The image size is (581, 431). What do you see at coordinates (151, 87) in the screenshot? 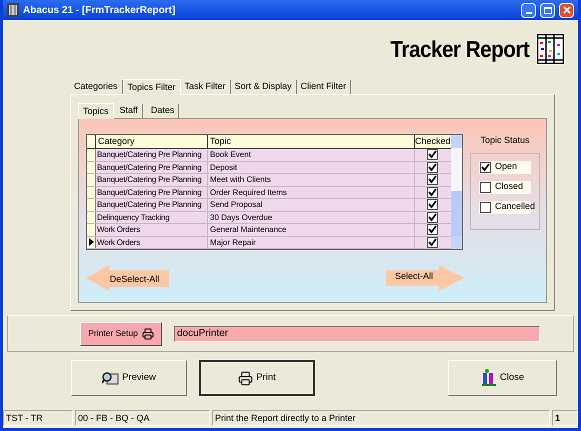
I see `tab: Topics Filter` at bounding box center [151, 87].